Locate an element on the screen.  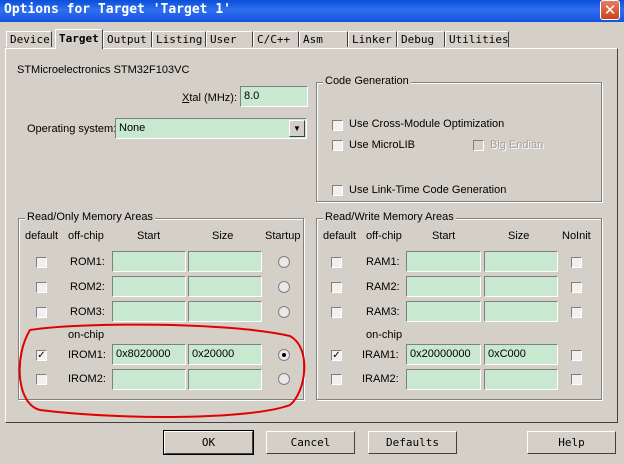
help-button: Help is located at coordinates (571, 442).